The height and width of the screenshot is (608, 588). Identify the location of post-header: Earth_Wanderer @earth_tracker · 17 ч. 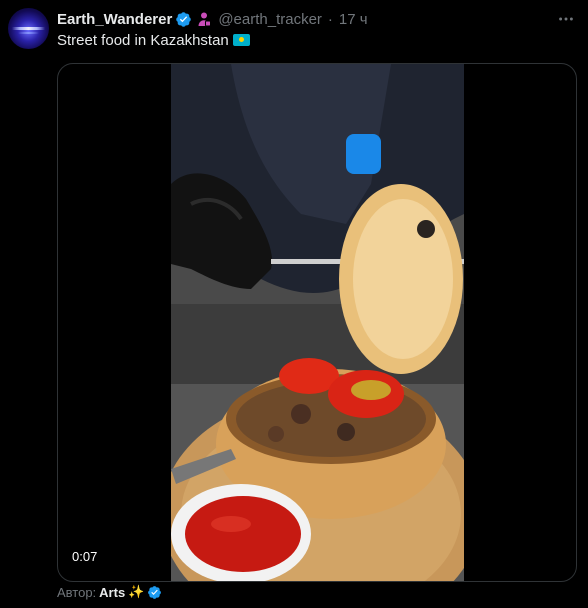
(212, 19).